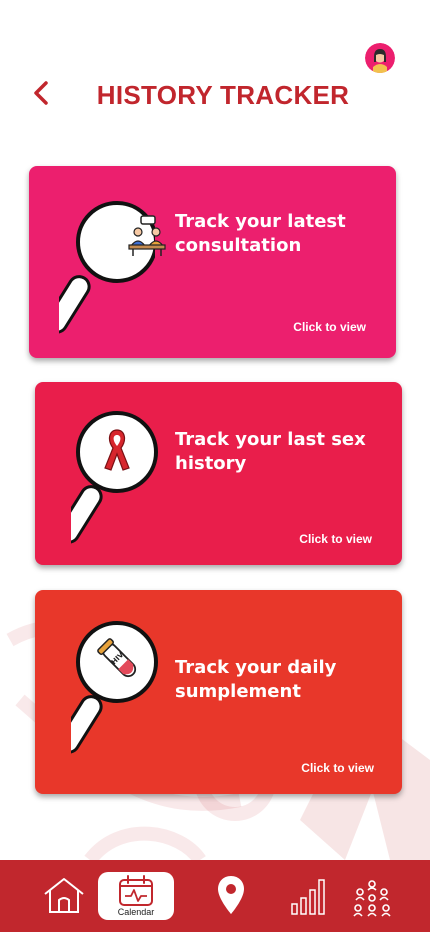 The height and width of the screenshot is (932, 430). I want to click on nav-home, so click(64, 897).